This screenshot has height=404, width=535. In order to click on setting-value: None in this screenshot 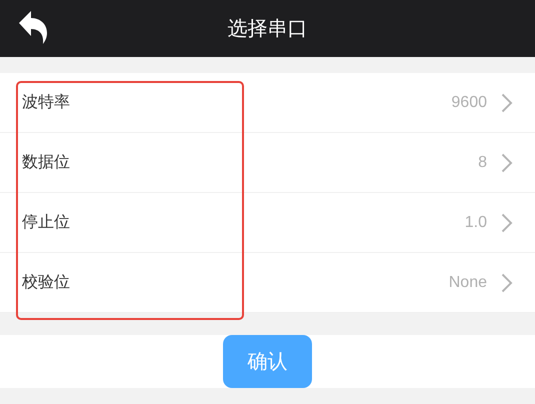, I will do `click(467, 283)`.